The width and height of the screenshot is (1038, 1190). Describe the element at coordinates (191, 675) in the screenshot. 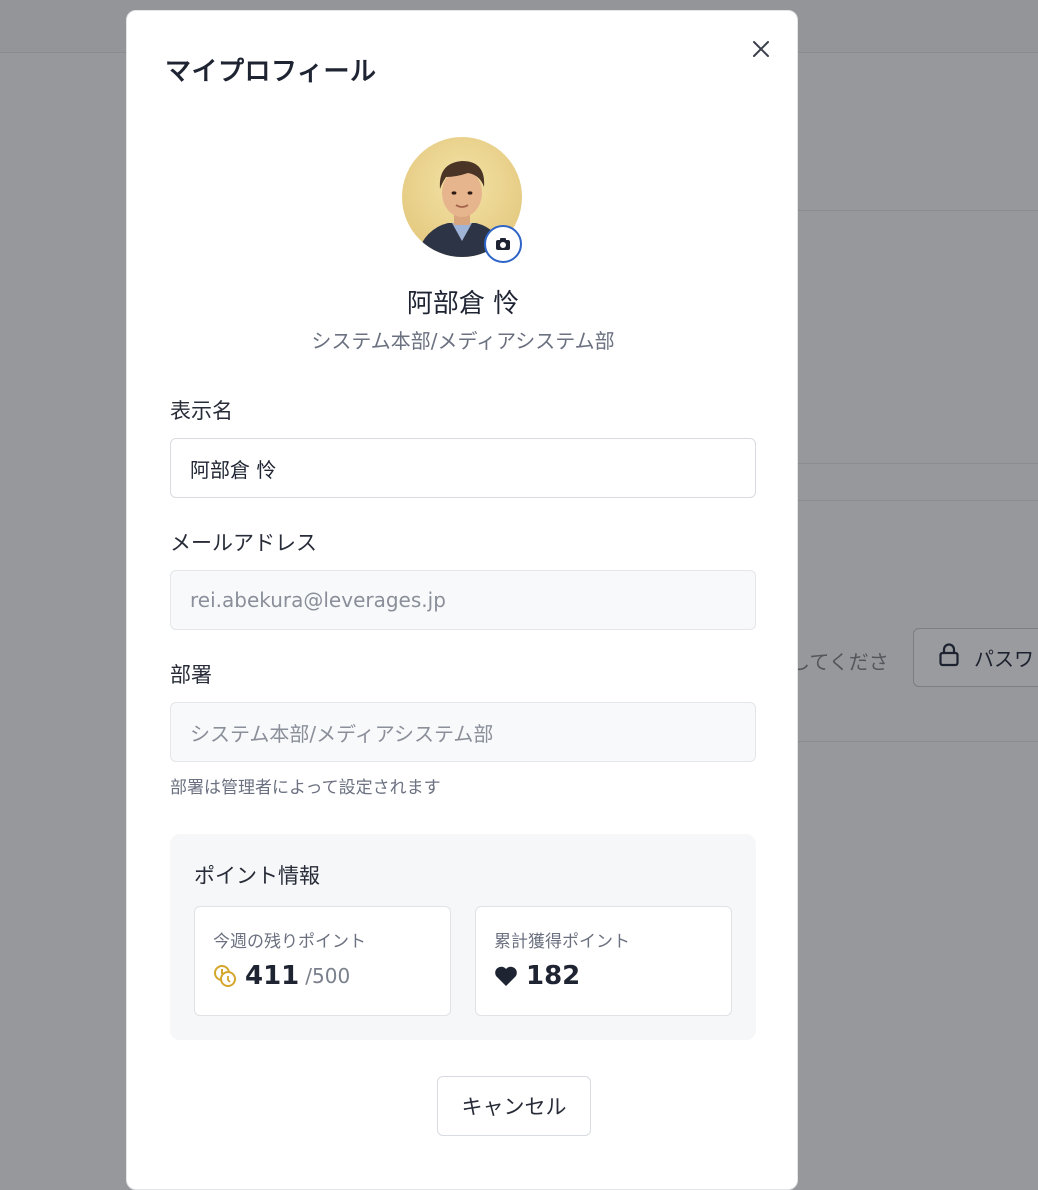

I see `department-label: 部署` at that location.